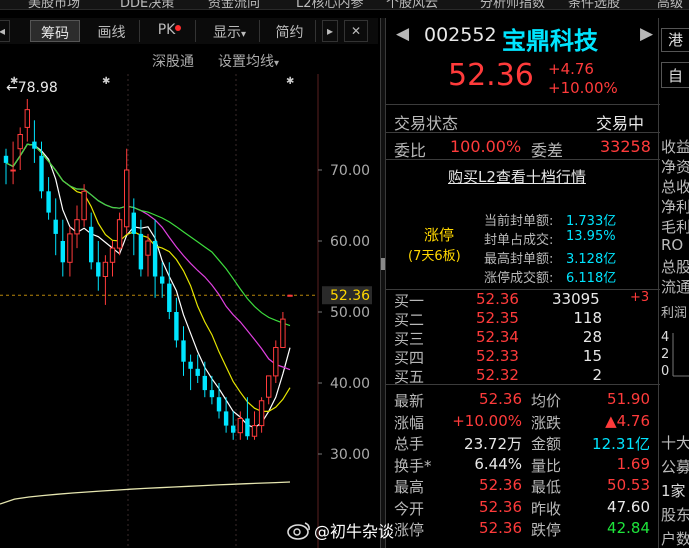 The height and width of the screenshot is (548, 689). What do you see at coordinates (675, 207) in the screenshot?
I see `finance-metric-label: 净利` at bounding box center [675, 207].